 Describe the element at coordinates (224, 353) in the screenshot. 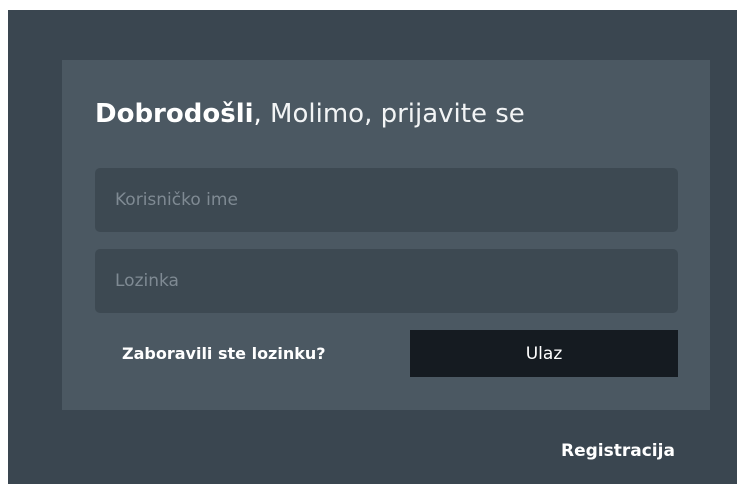

I see `forgot-password-link: Zaboravili ste lozinku?` at that location.